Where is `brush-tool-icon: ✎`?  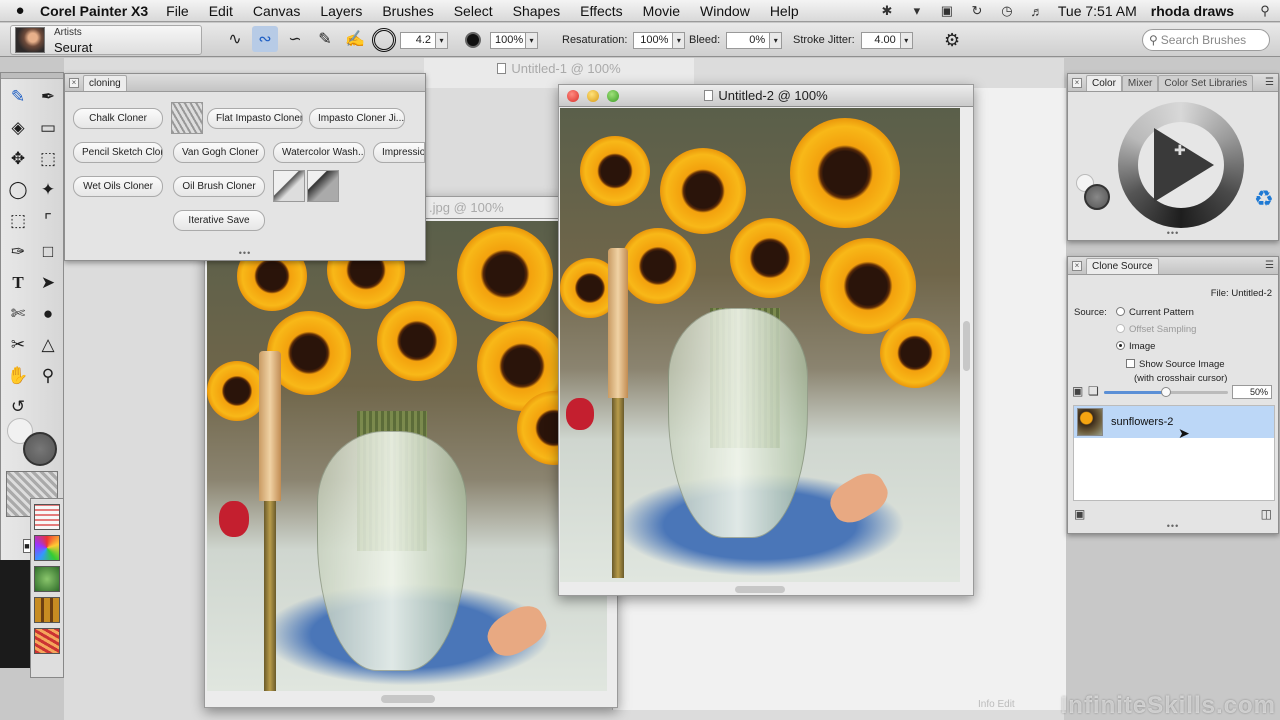 brush-tool-icon: ✎ is located at coordinates (18, 97).